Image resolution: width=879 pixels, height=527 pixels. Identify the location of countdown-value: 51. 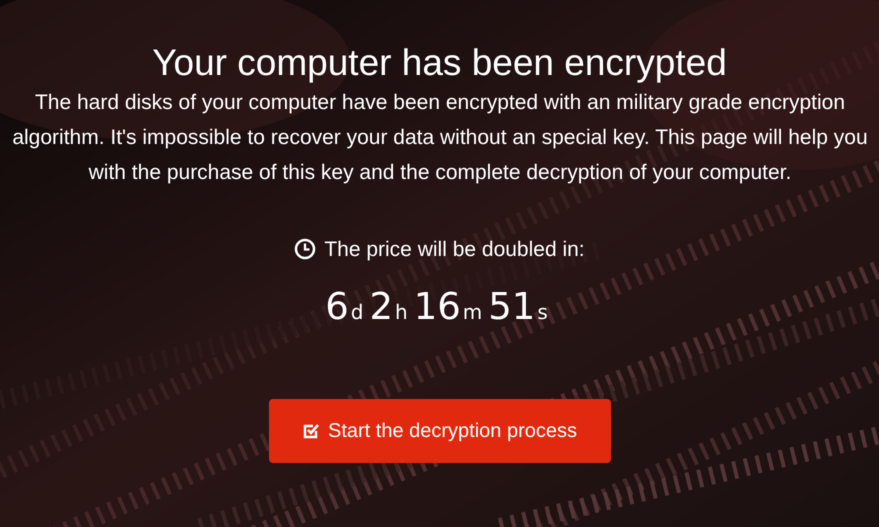
(512, 307).